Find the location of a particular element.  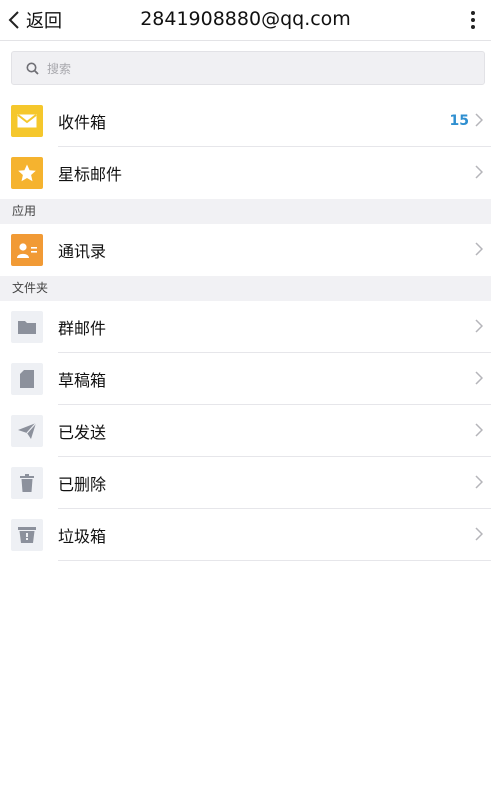

list-item-contacts: 通讯录 is located at coordinates (245, 250).